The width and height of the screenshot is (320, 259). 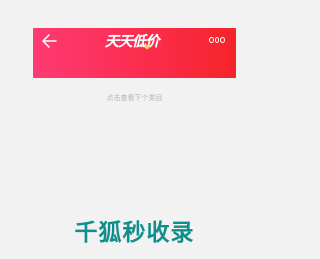 I want to click on back-arrow-icon, so click(x=49, y=41).